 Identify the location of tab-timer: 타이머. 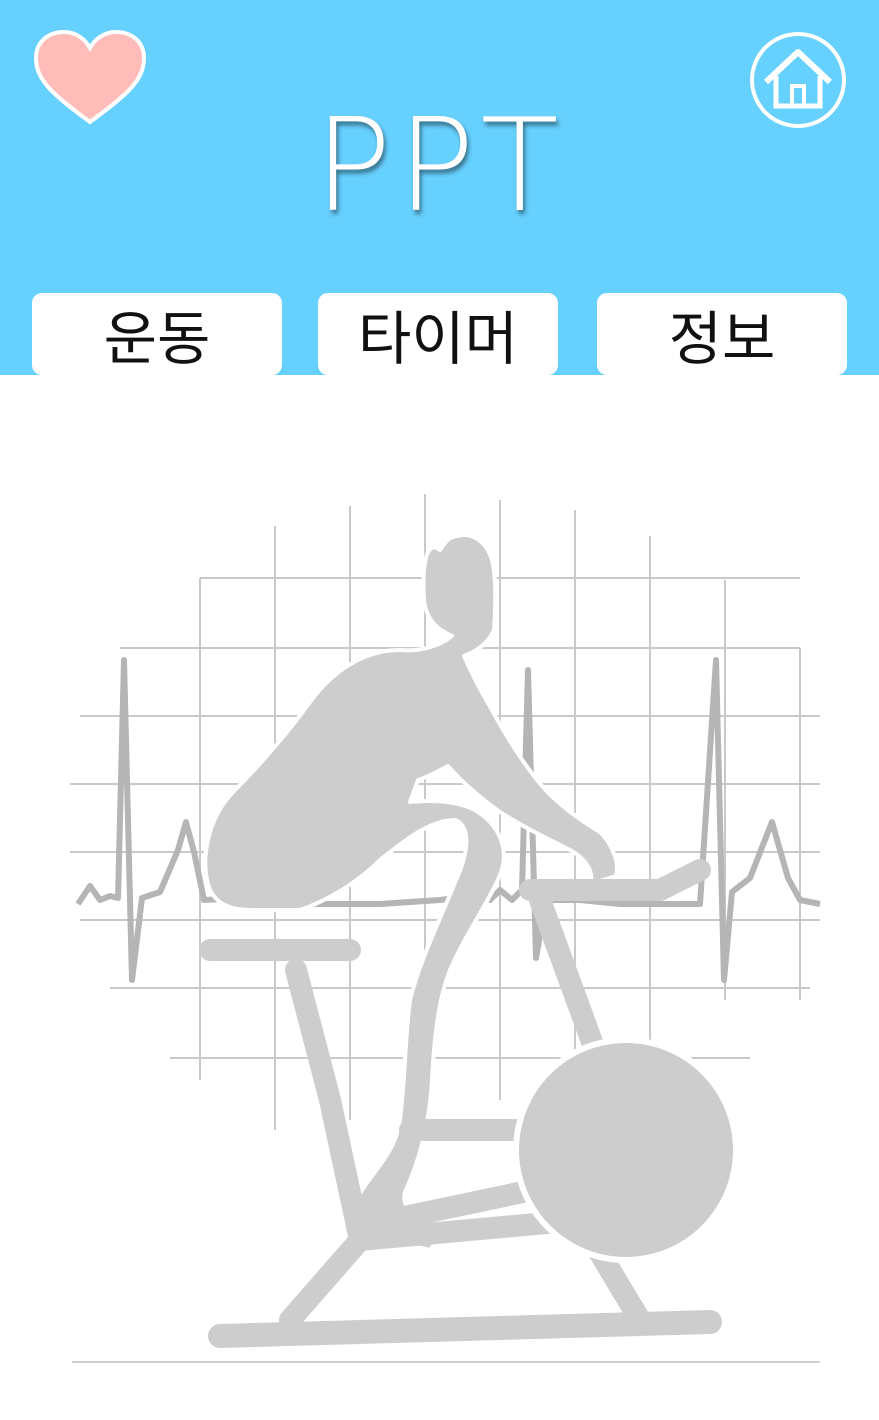
(438, 334).